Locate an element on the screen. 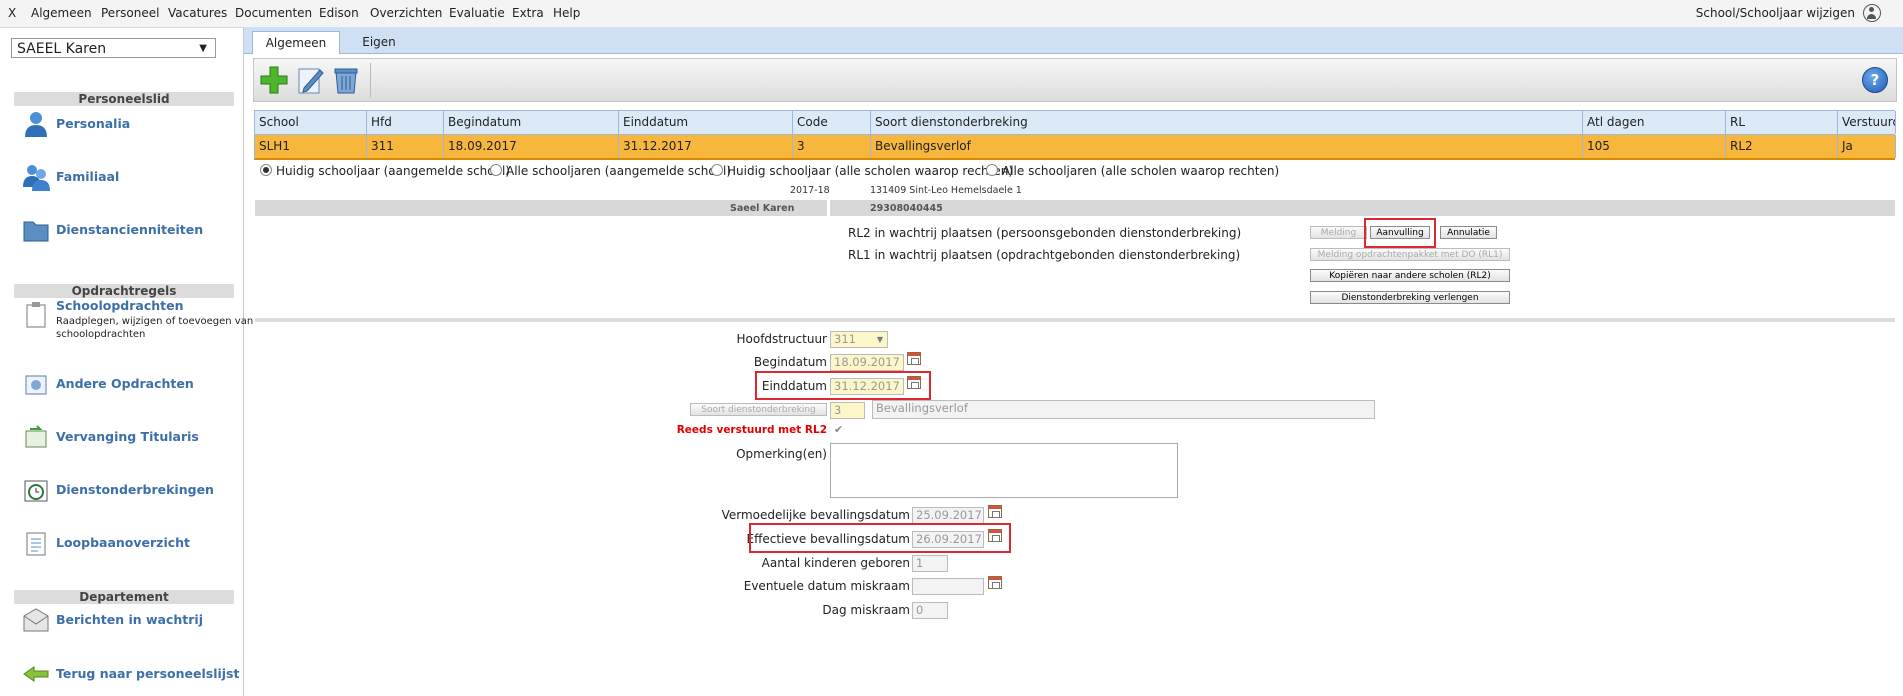 This screenshot has width=1903, height=696. menu-item-help: Help is located at coordinates (566, 13).